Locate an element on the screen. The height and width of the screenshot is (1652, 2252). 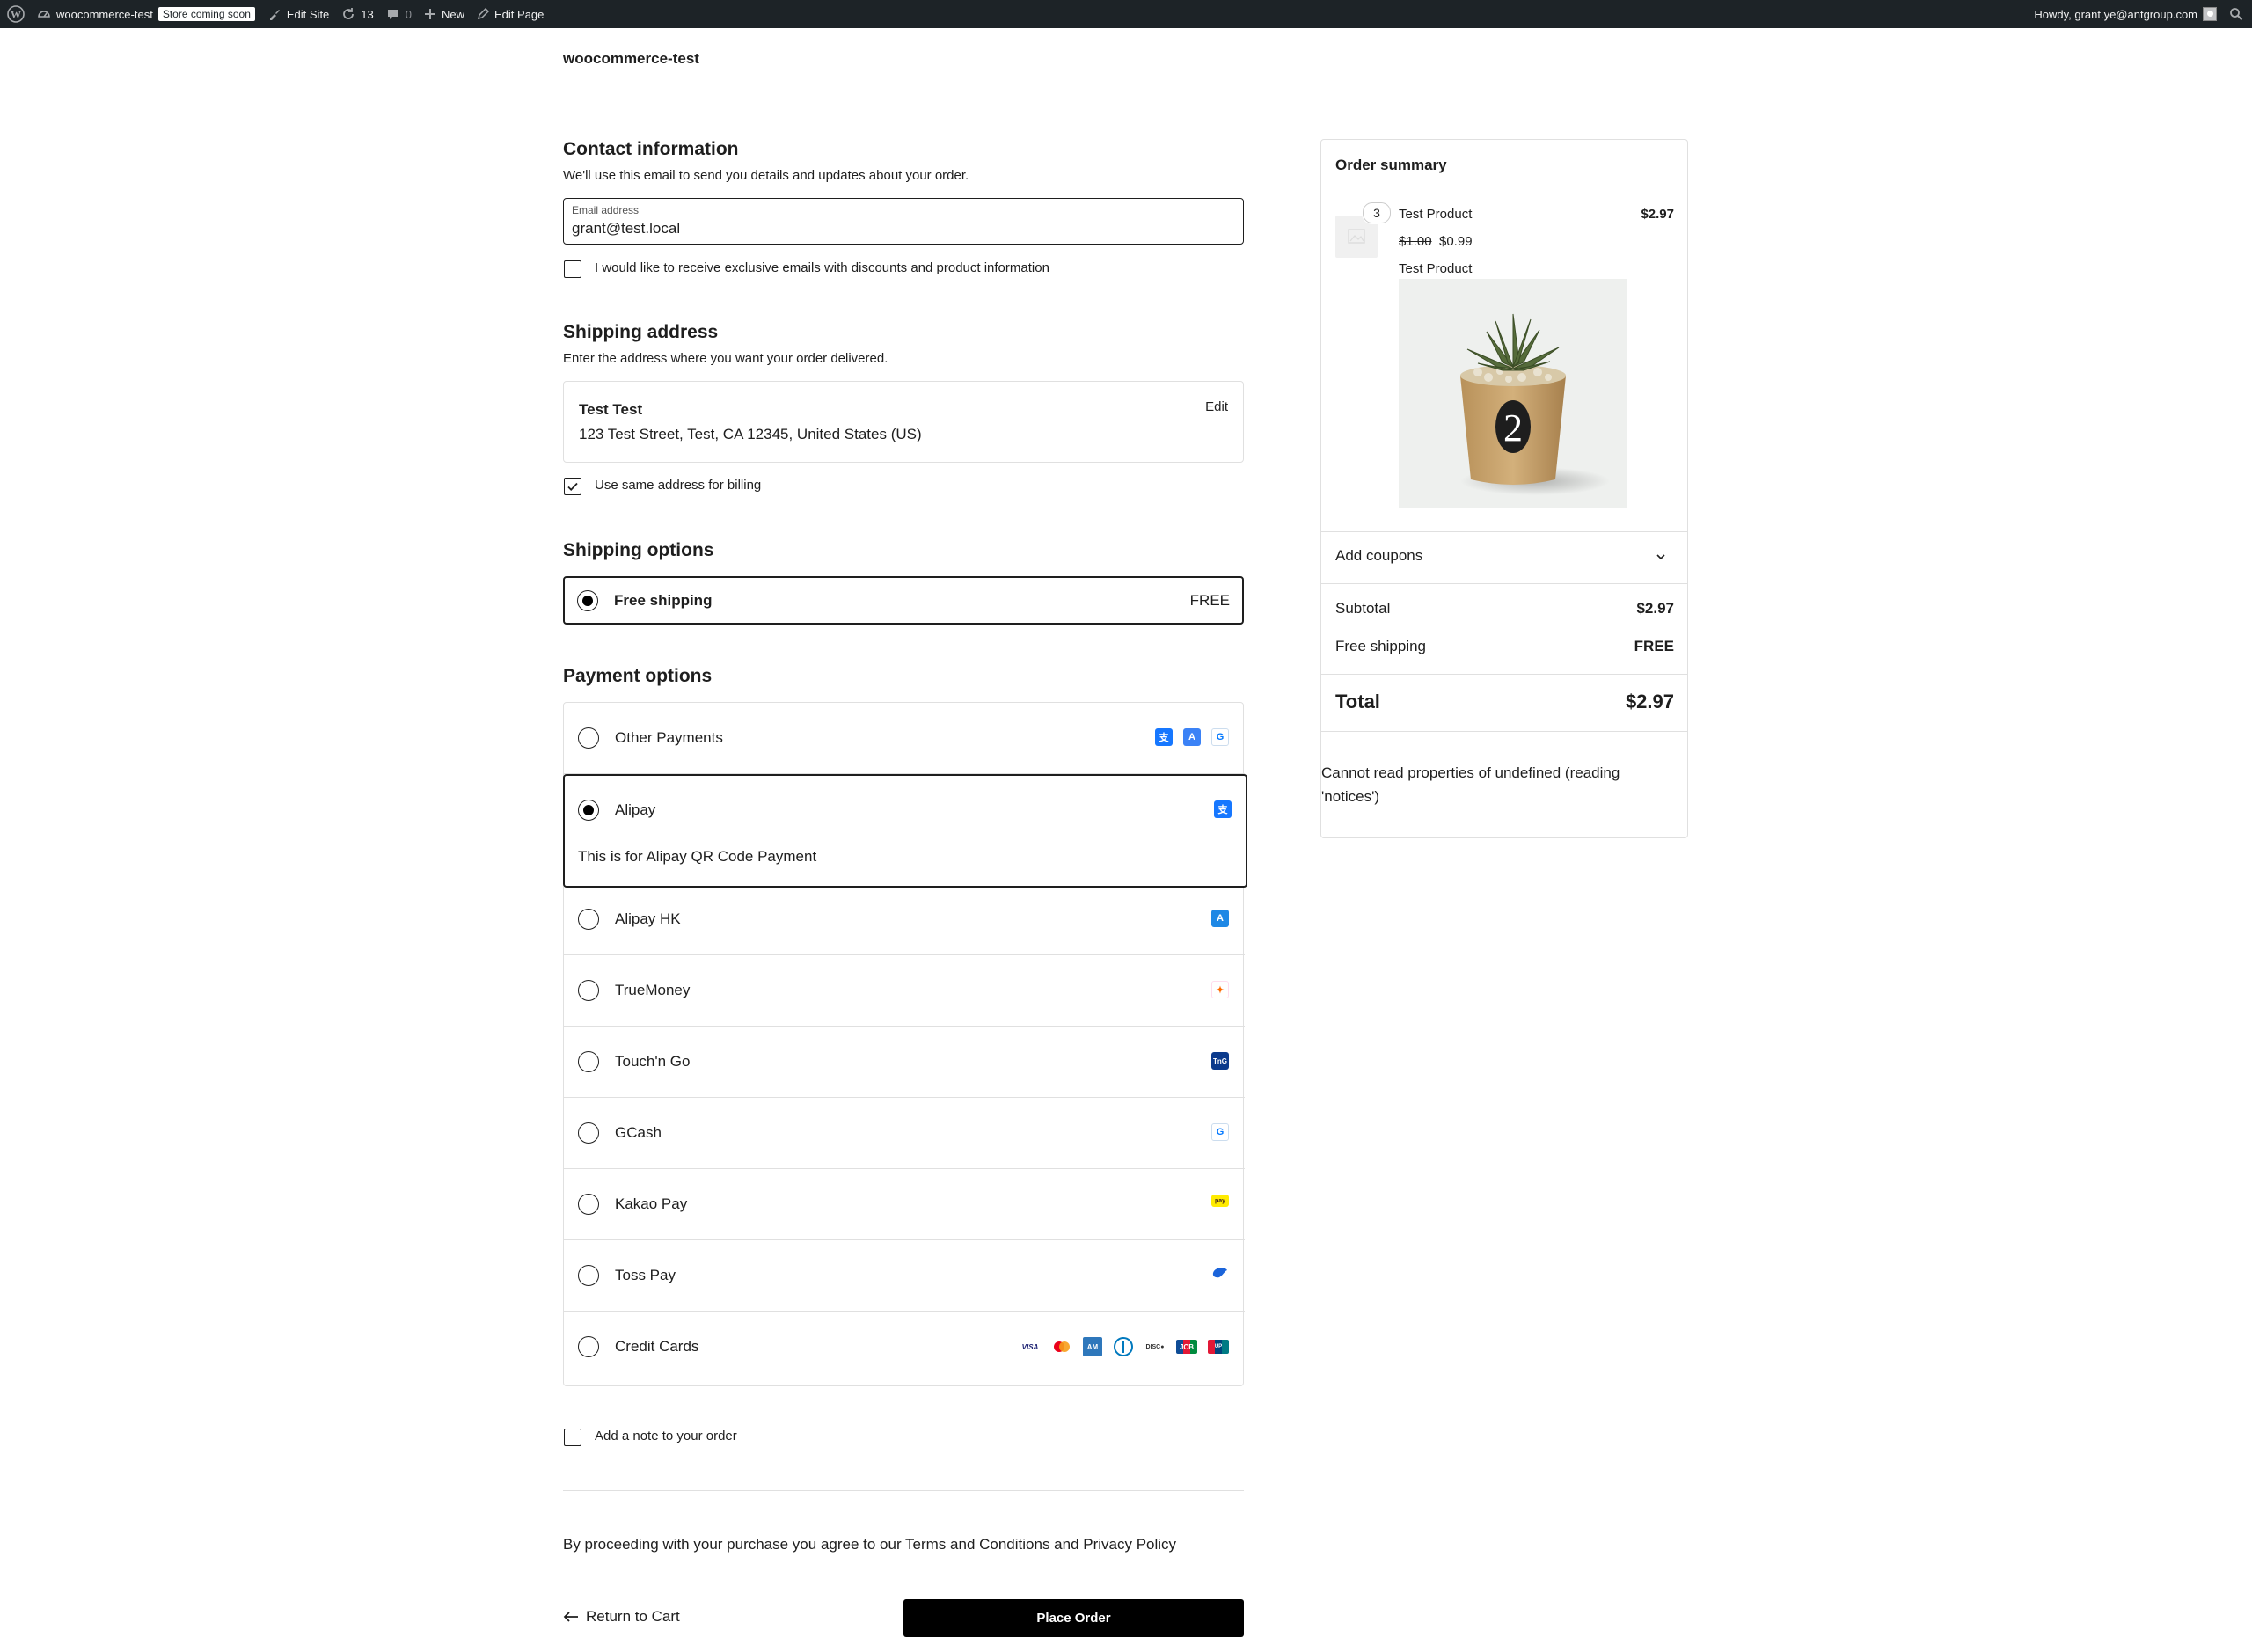
edit-page-link: Edit Page is located at coordinates (510, 14).